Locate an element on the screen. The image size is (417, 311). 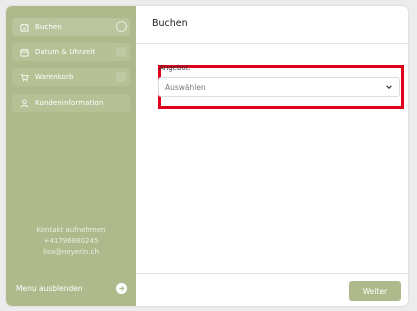
contact-email: lisa@neyerin.ch is located at coordinates (71, 252).